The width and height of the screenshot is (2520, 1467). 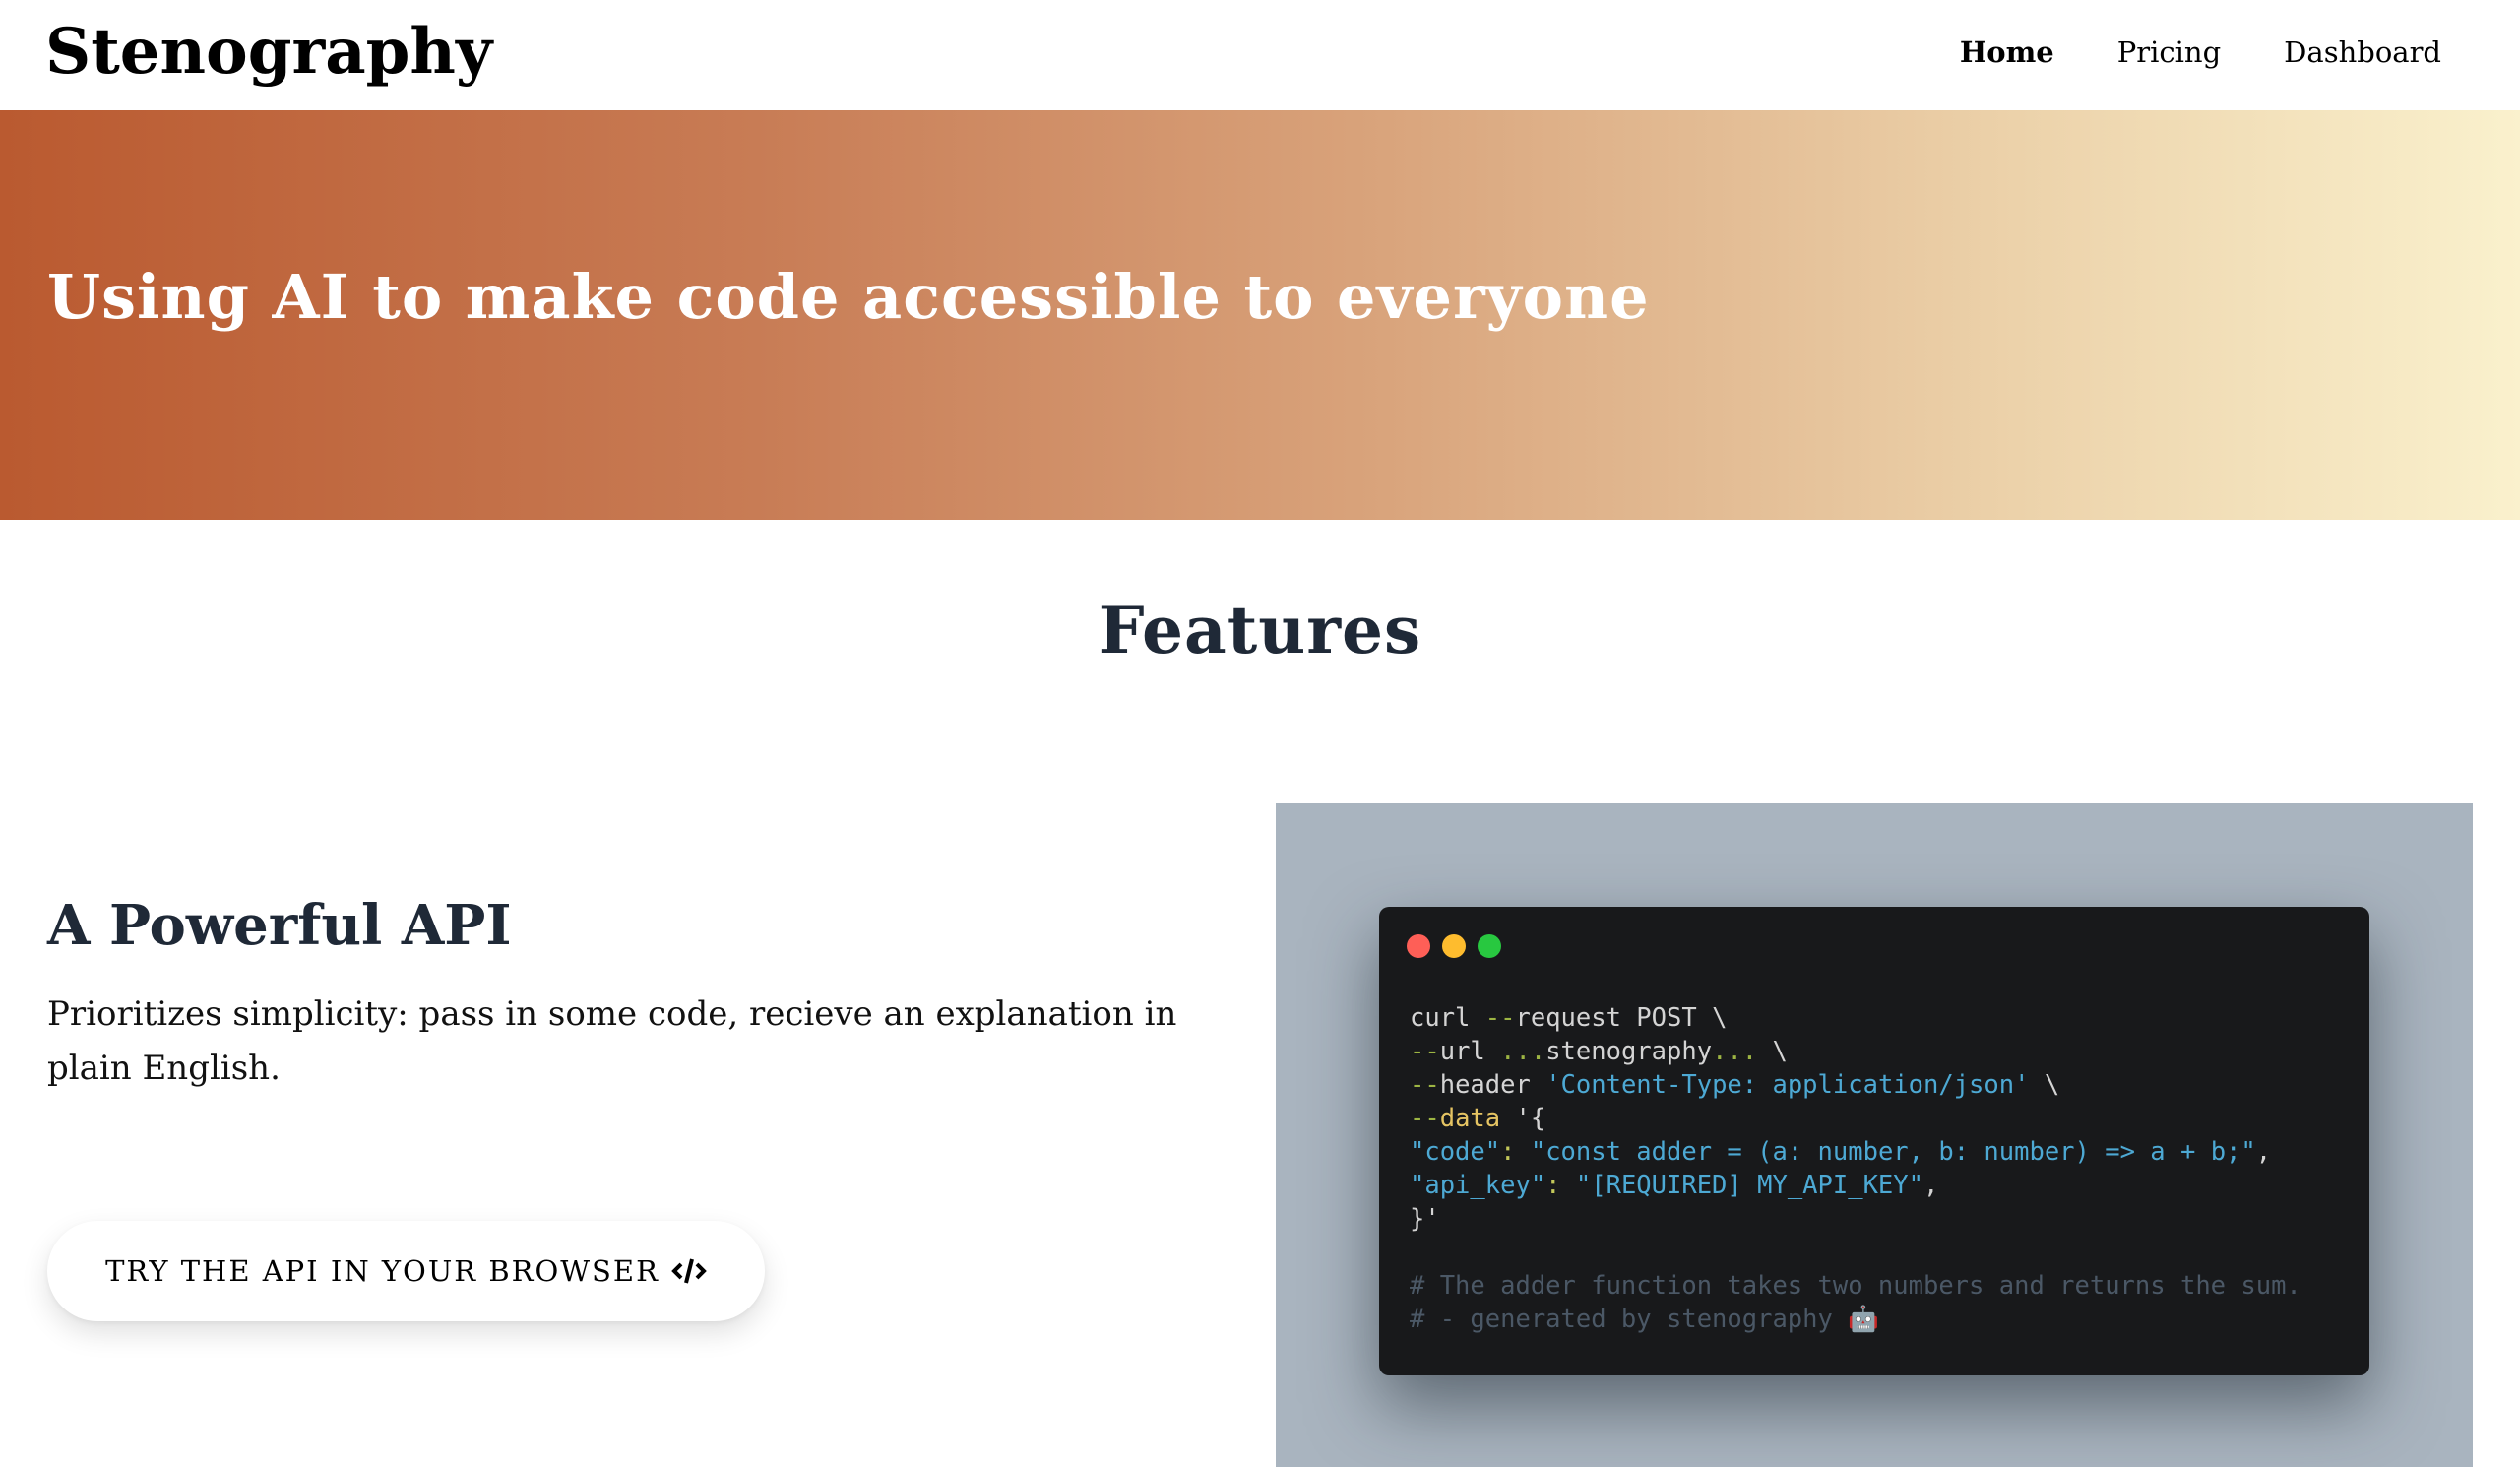 I want to click on nav-pricing-link: Pricing, so click(x=2169, y=52).